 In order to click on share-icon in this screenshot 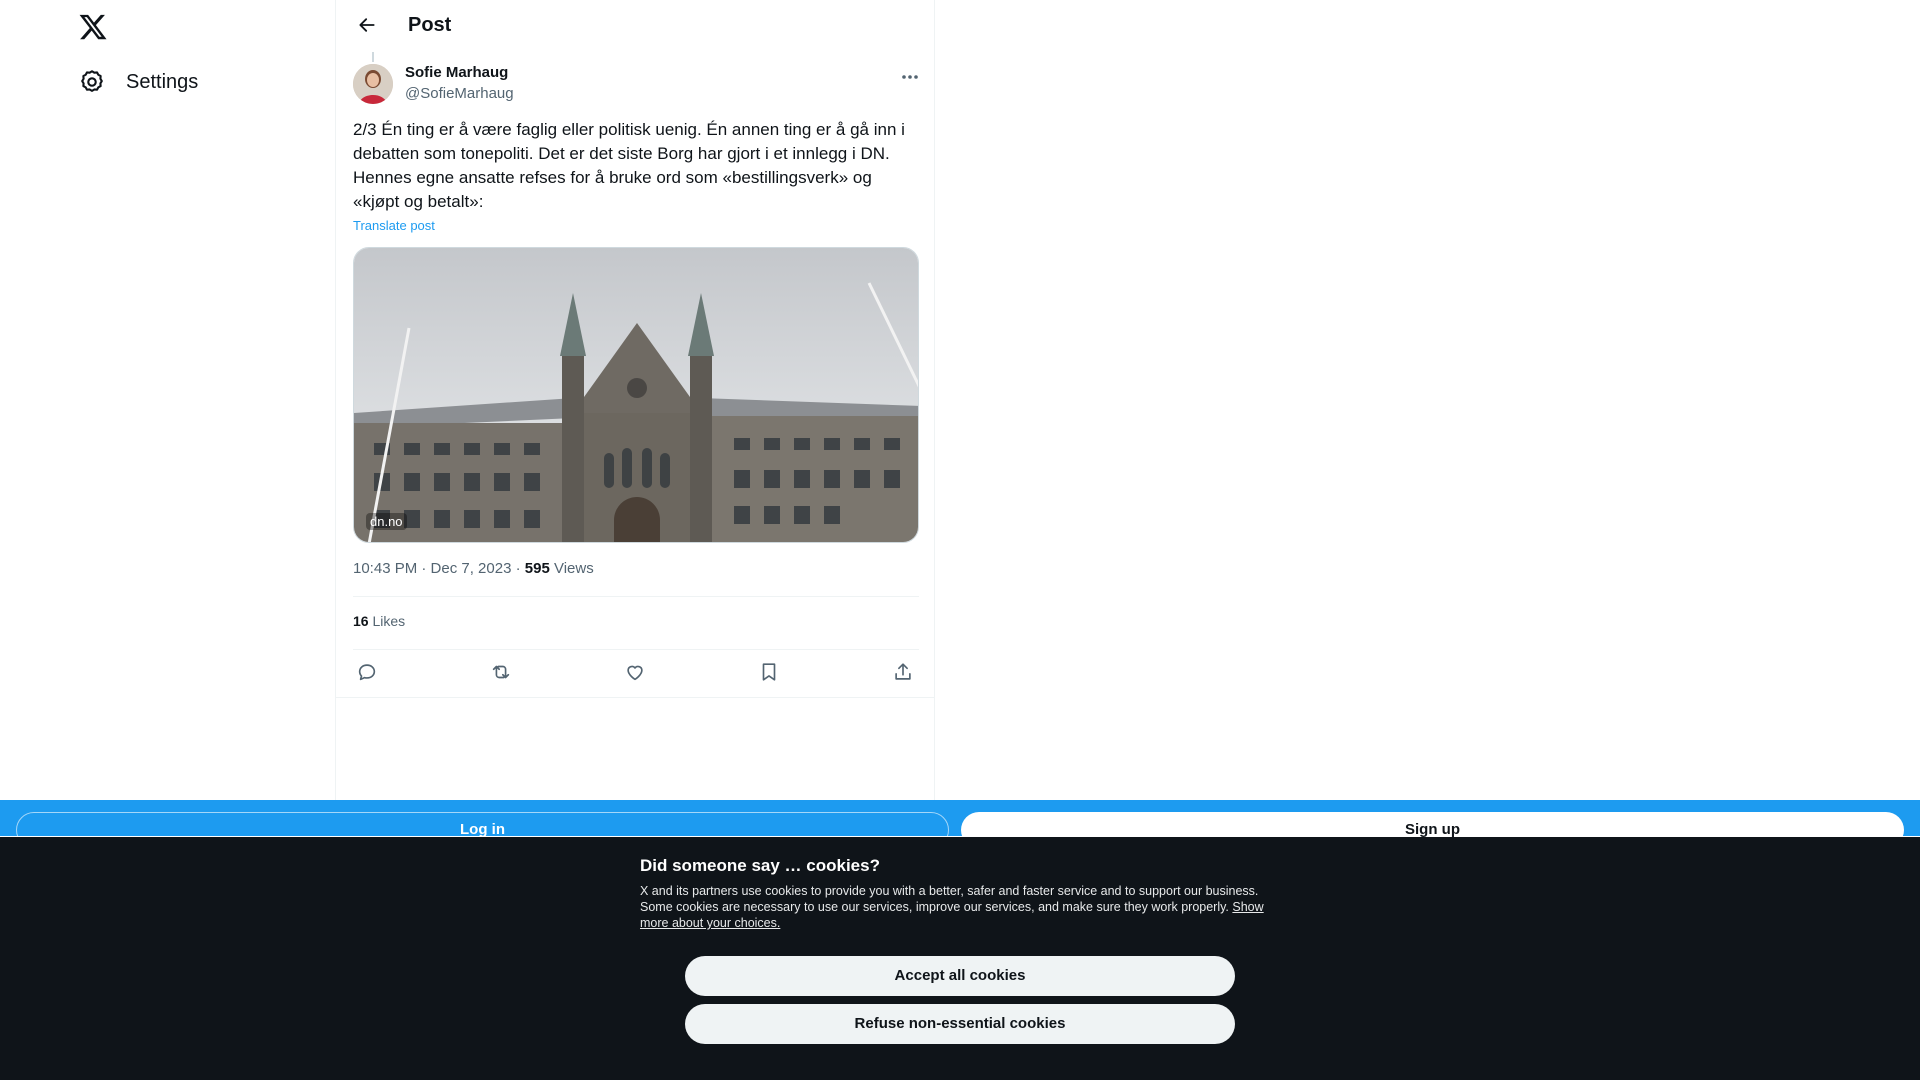, I will do `click(903, 674)`.